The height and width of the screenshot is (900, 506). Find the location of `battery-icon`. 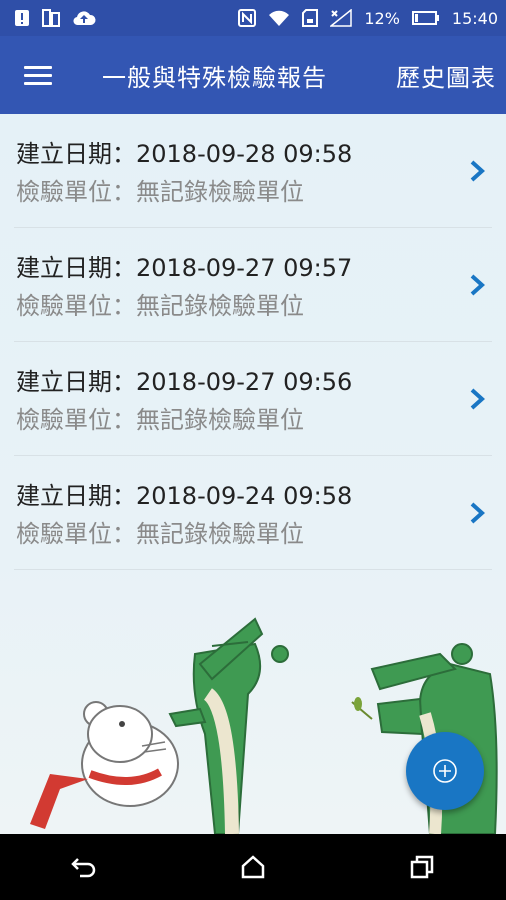

battery-icon is located at coordinates (425, 18).